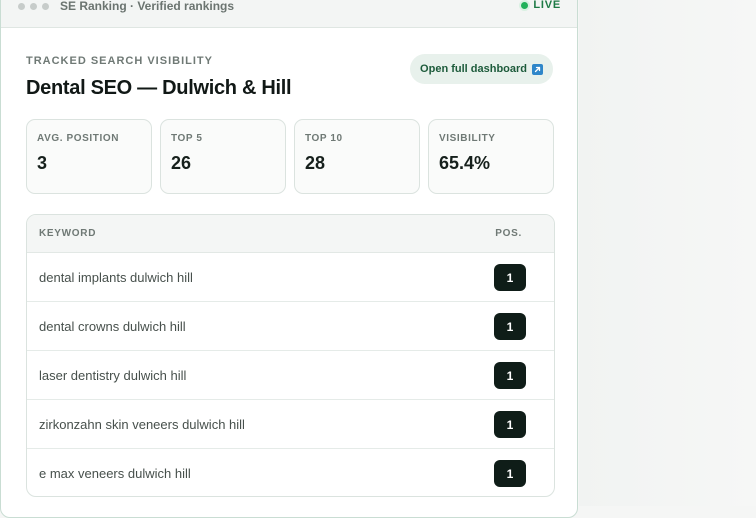  What do you see at coordinates (113, 375) in the screenshot?
I see `keyword-cell: laser dentistry dulwich hill` at bounding box center [113, 375].